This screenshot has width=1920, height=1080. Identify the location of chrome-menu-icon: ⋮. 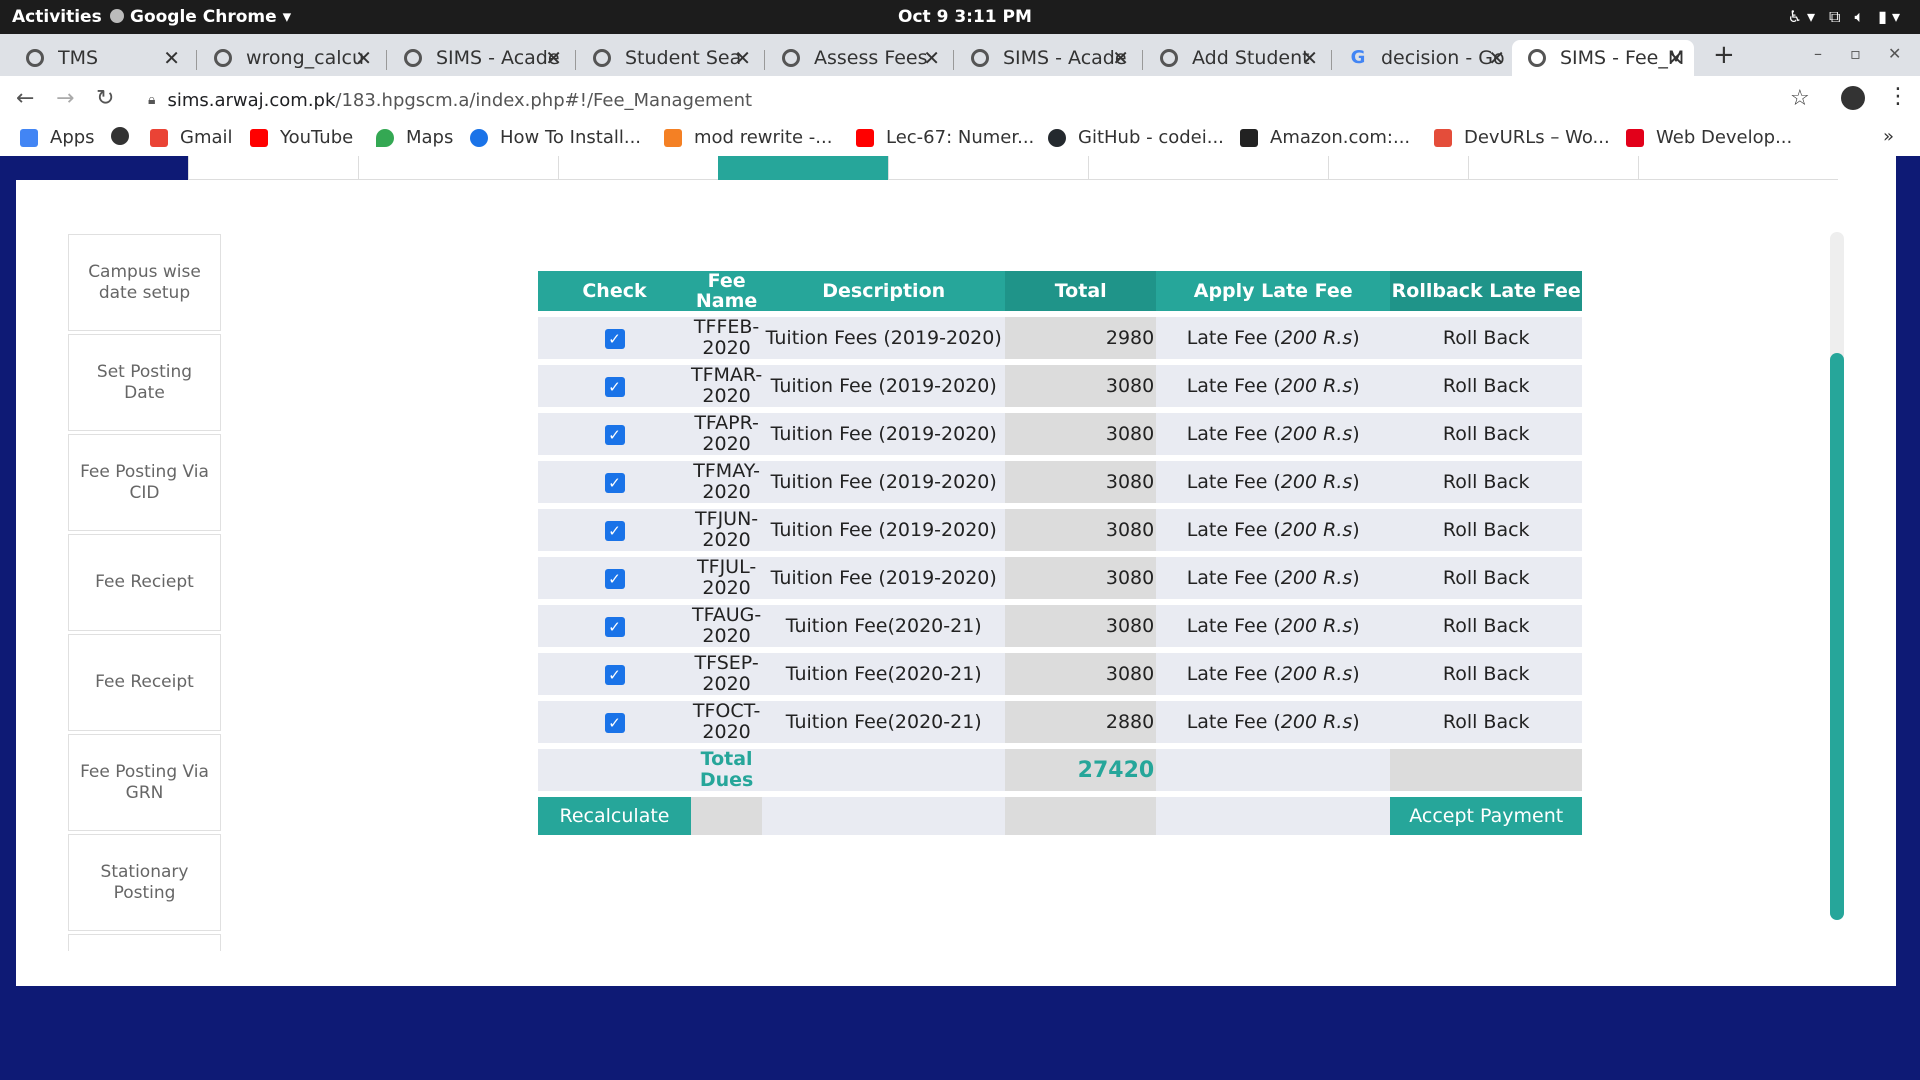
(1898, 96).